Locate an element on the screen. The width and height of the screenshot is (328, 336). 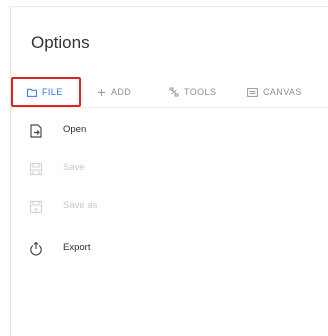
save-as-icon is located at coordinates (36, 207).